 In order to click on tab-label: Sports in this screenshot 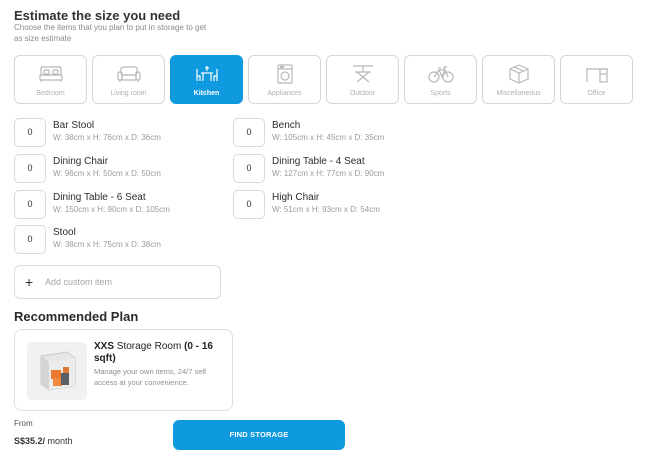, I will do `click(440, 93)`.